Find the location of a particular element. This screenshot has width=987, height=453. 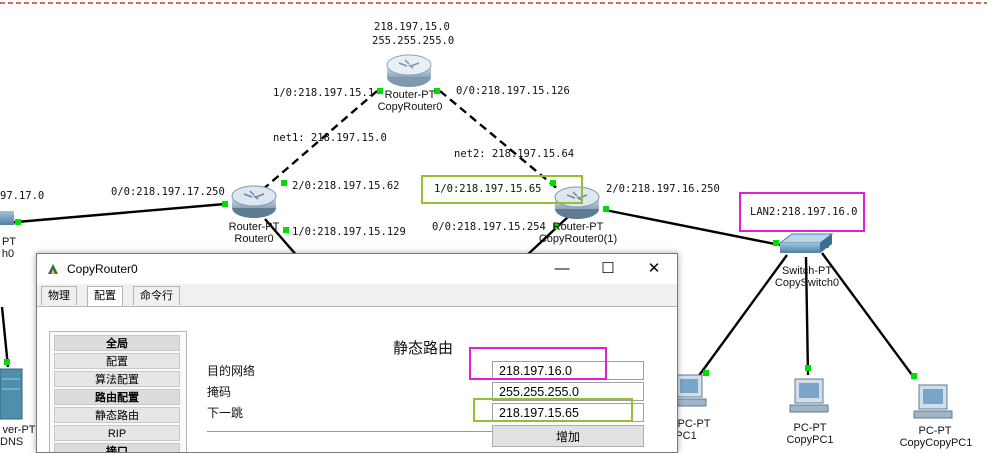

highlight-cr01-if1 is located at coordinates (502, 189).